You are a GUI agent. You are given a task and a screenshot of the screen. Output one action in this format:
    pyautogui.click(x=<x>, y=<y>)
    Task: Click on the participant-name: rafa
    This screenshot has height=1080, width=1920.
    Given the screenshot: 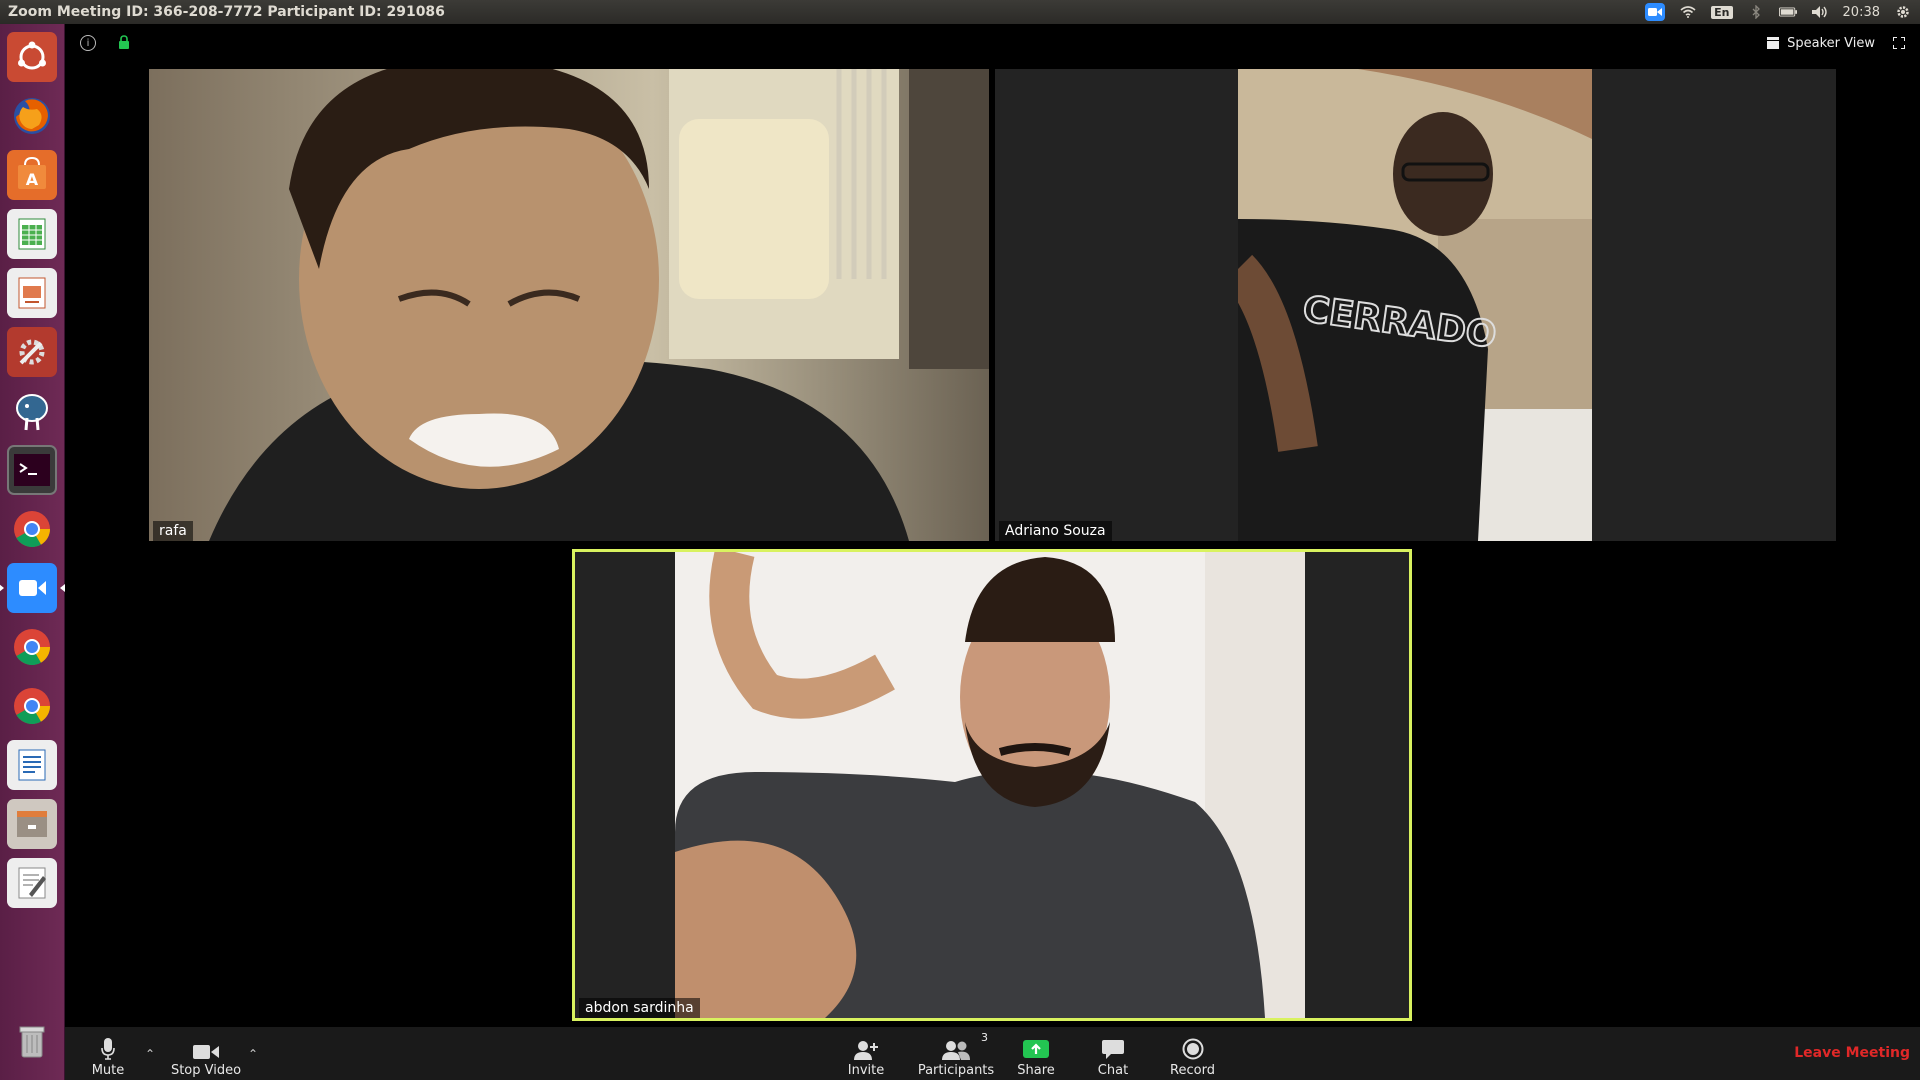 What is the action you would take?
    pyautogui.click(x=173, y=531)
    